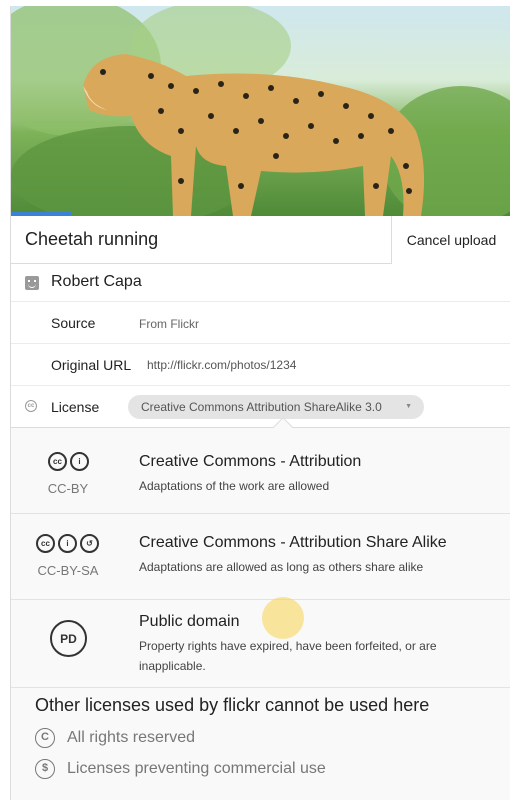 Image resolution: width=510 pixels, height=800 pixels. What do you see at coordinates (89, 543) in the screenshot?
I see `share-alike-icon: ↺` at bounding box center [89, 543].